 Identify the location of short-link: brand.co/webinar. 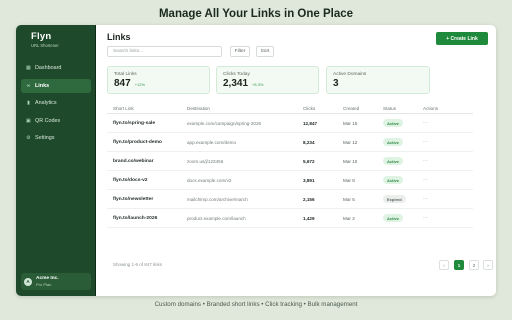
(147, 161).